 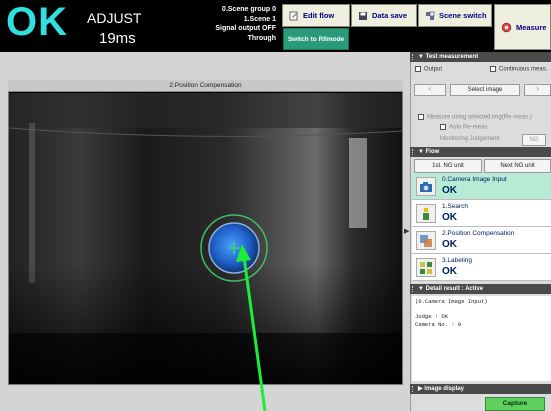 What do you see at coordinates (485, 90) in the screenshot?
I see `select-image-button: Select image` at bounding box center [485, 90].